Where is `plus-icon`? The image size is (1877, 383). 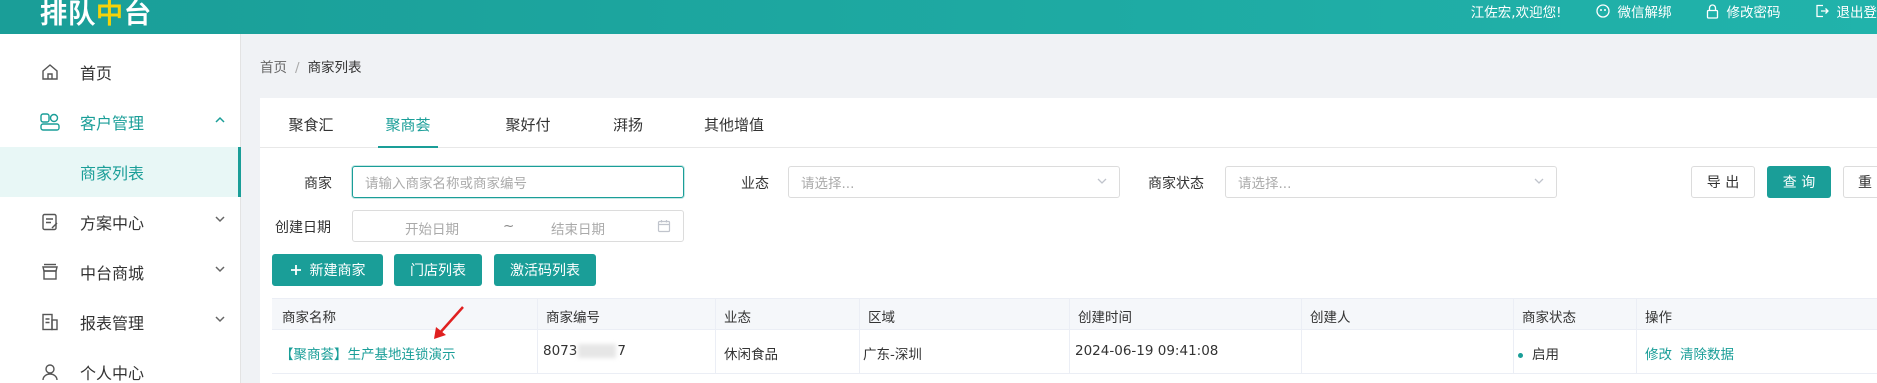
plus-icon is located at coordinates (295, 270).